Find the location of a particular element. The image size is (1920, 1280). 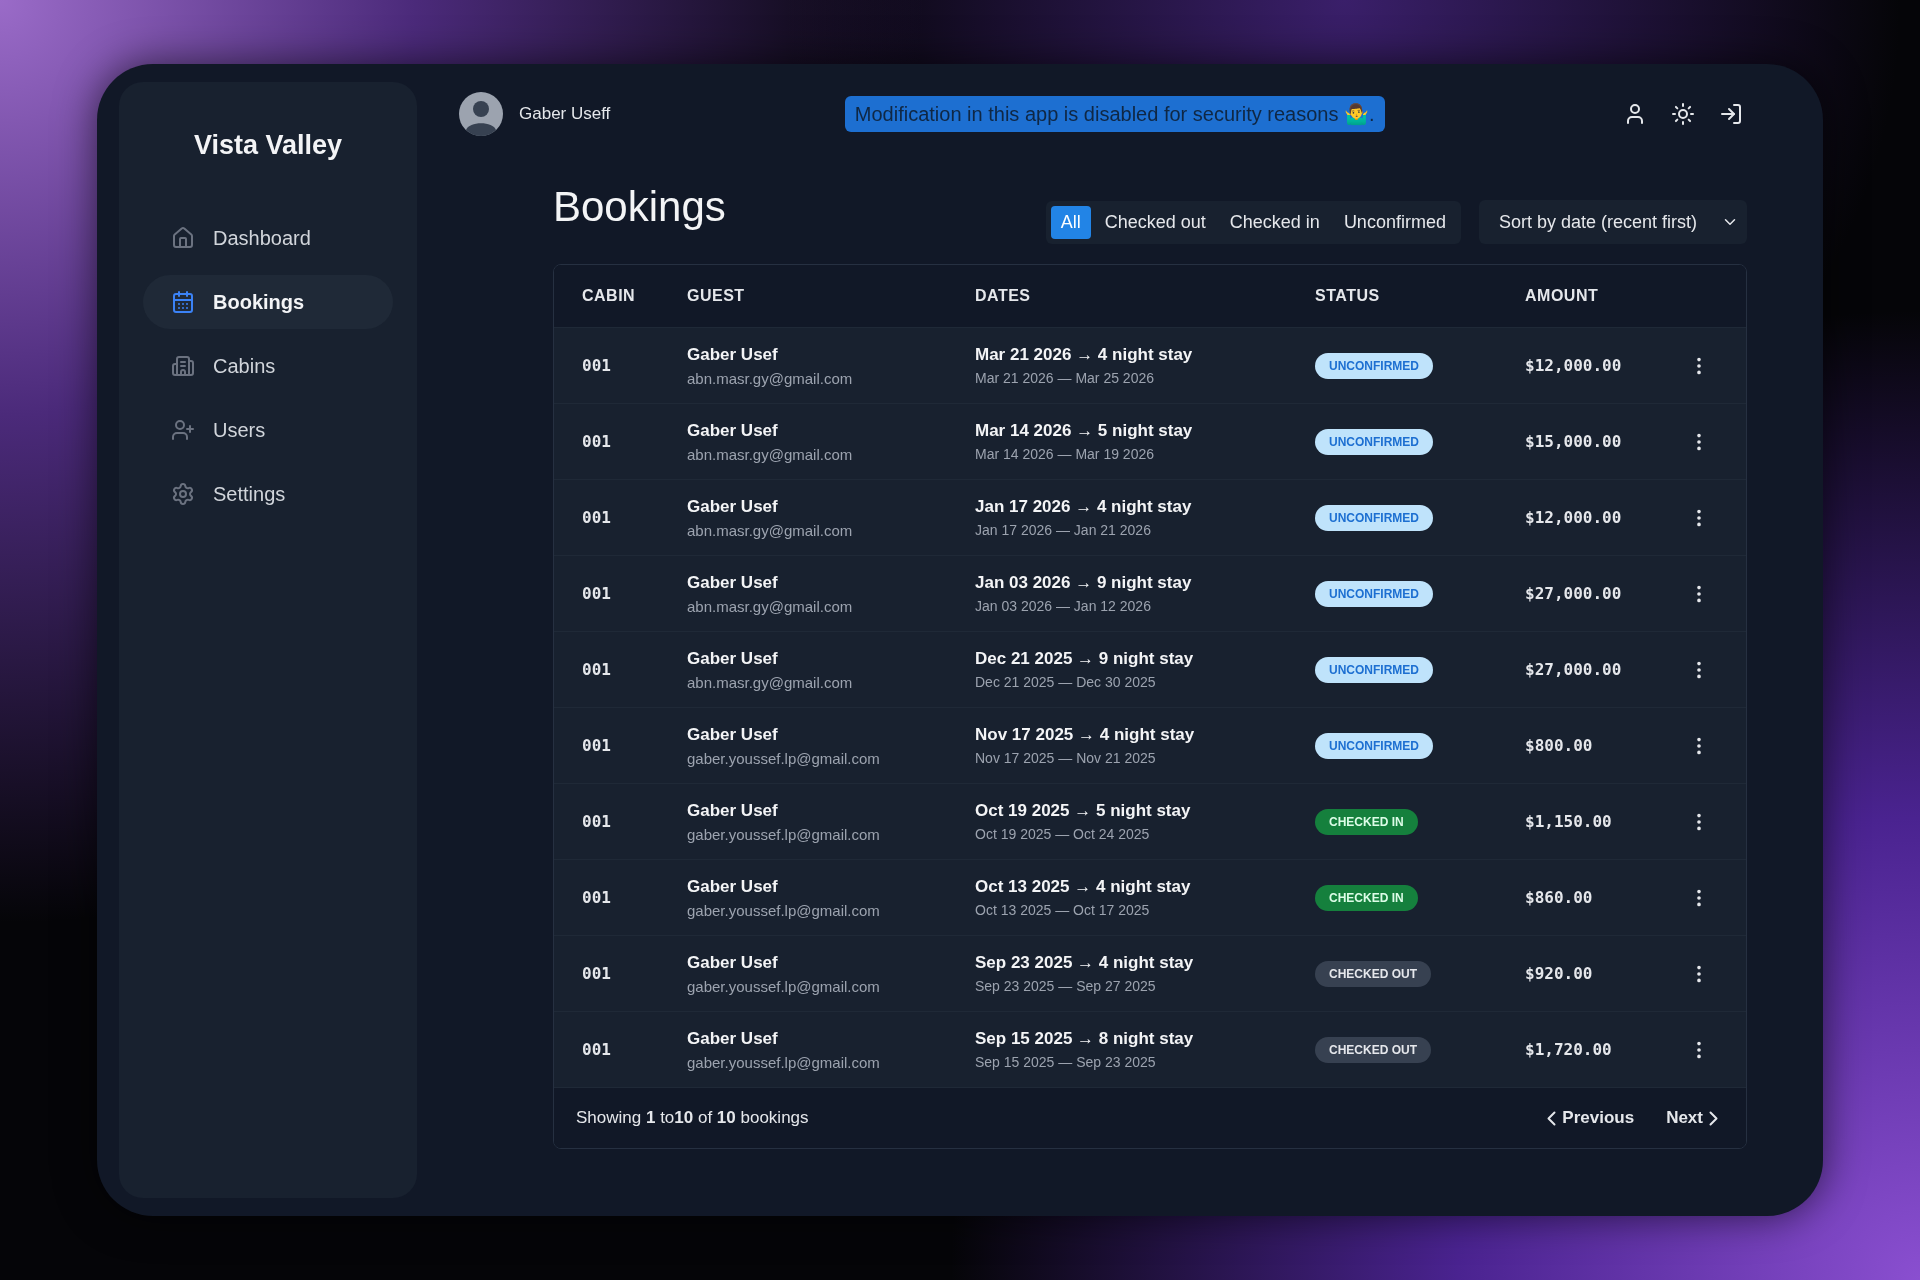

amount: $920.00 is located at coordinates (1559, 973).